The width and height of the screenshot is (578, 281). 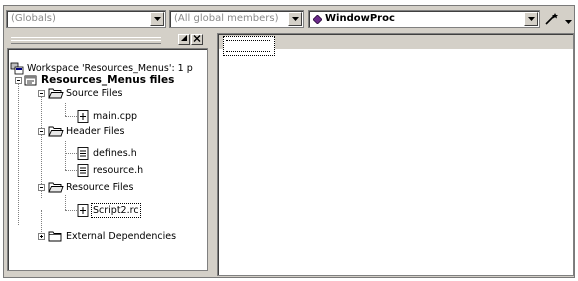 I want to click on rc-file-icon, so click(x=83, y=210).